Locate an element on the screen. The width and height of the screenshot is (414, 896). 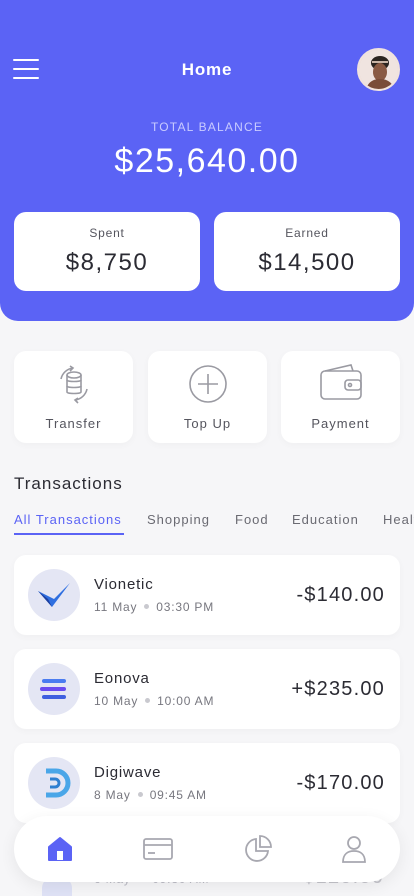
tab-all-transactions: All Transactions is located at coordinates (68, 519).